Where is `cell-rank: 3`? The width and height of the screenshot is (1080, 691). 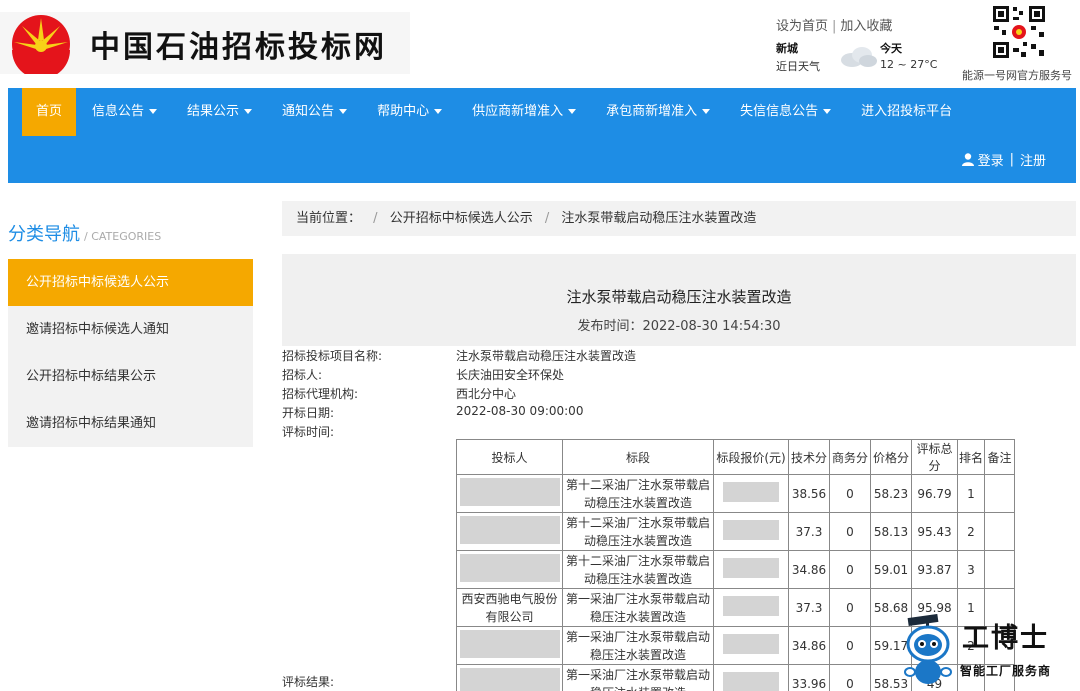
cell-rank: 3 is located at coordinates (971, 569).